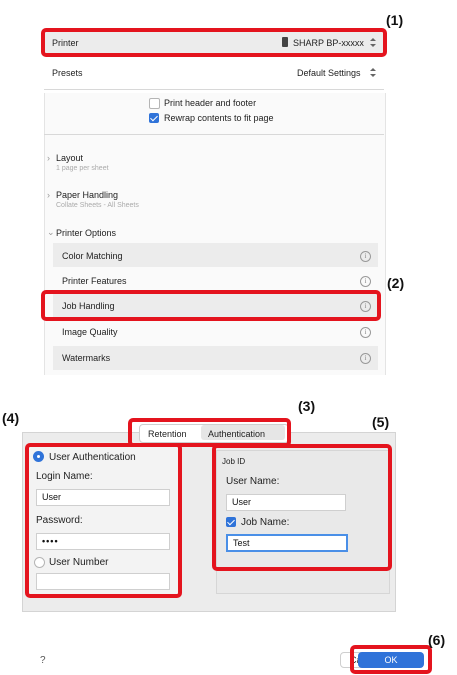  What do you see at coordinates (87, 195) in the screenshot?
I see `paper-handling-label: Paper Handling` at bounding box center [87, 195].